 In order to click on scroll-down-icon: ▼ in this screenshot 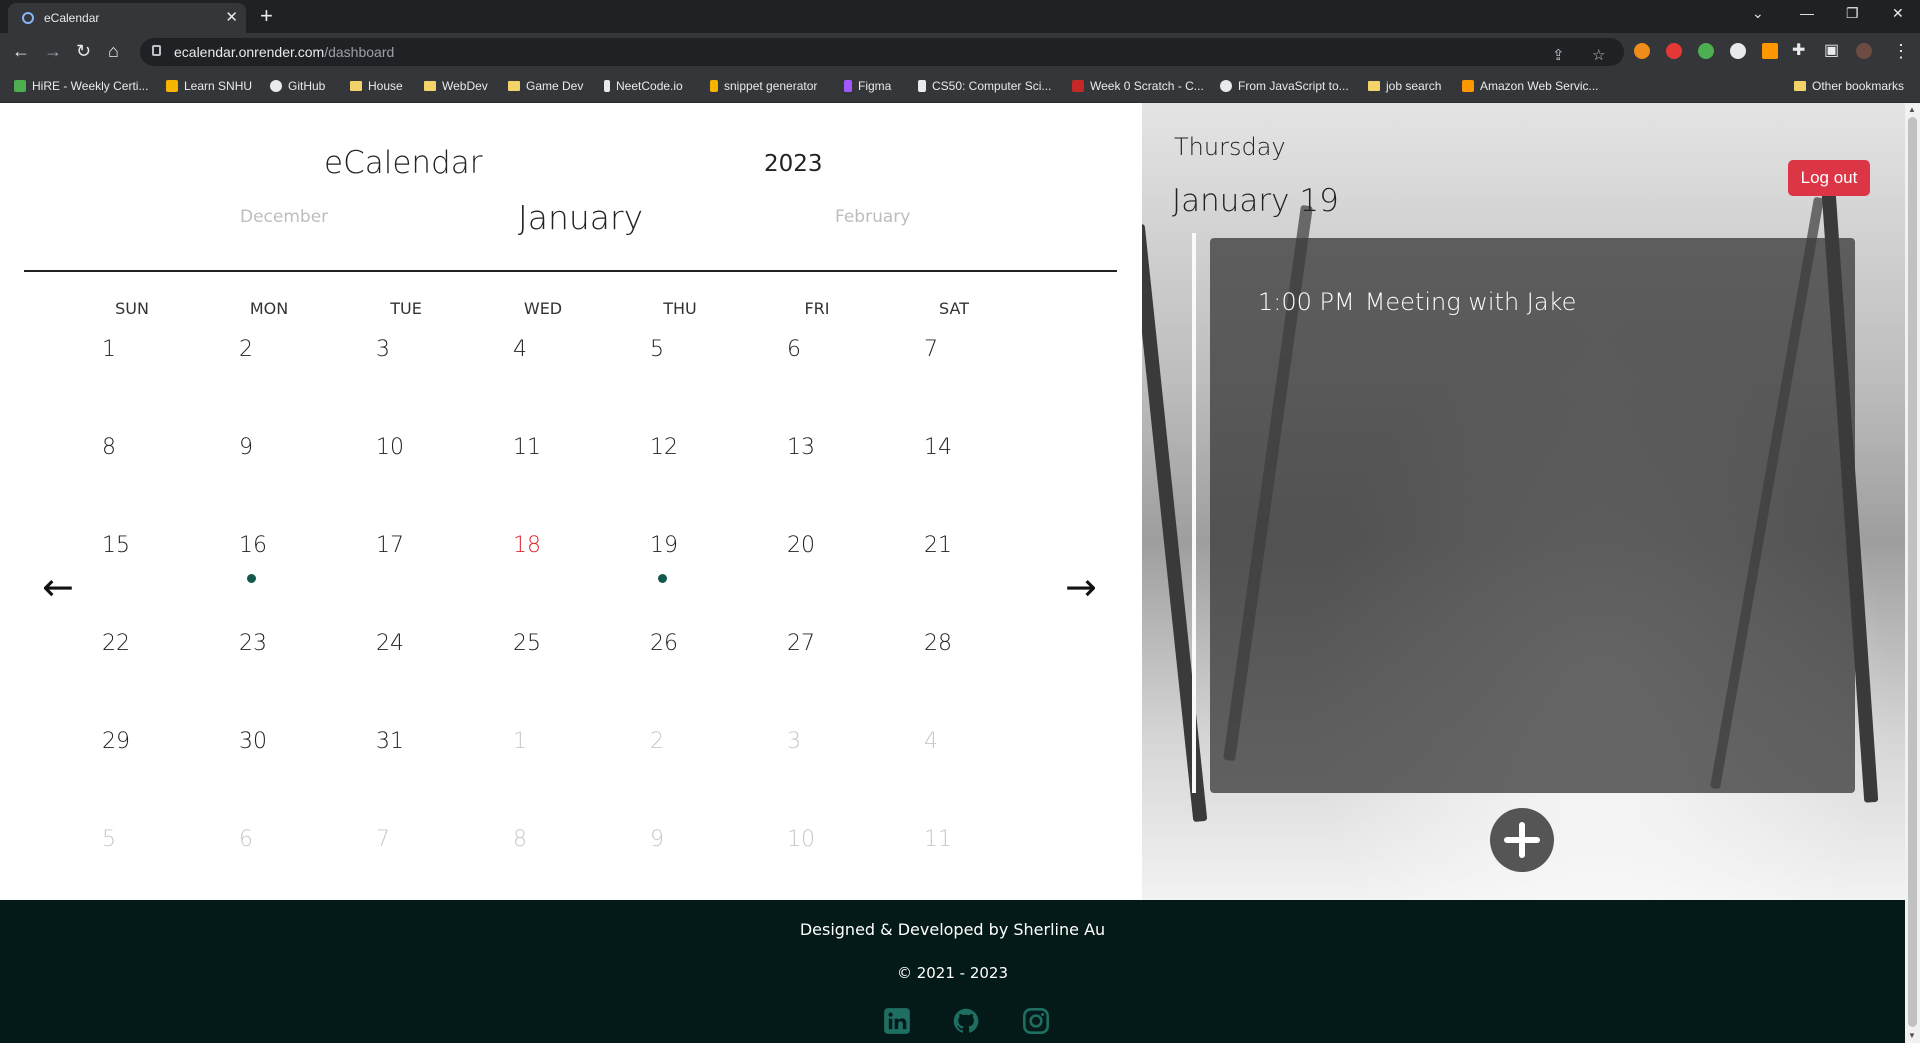, I will do `click(1912, 1035)`.